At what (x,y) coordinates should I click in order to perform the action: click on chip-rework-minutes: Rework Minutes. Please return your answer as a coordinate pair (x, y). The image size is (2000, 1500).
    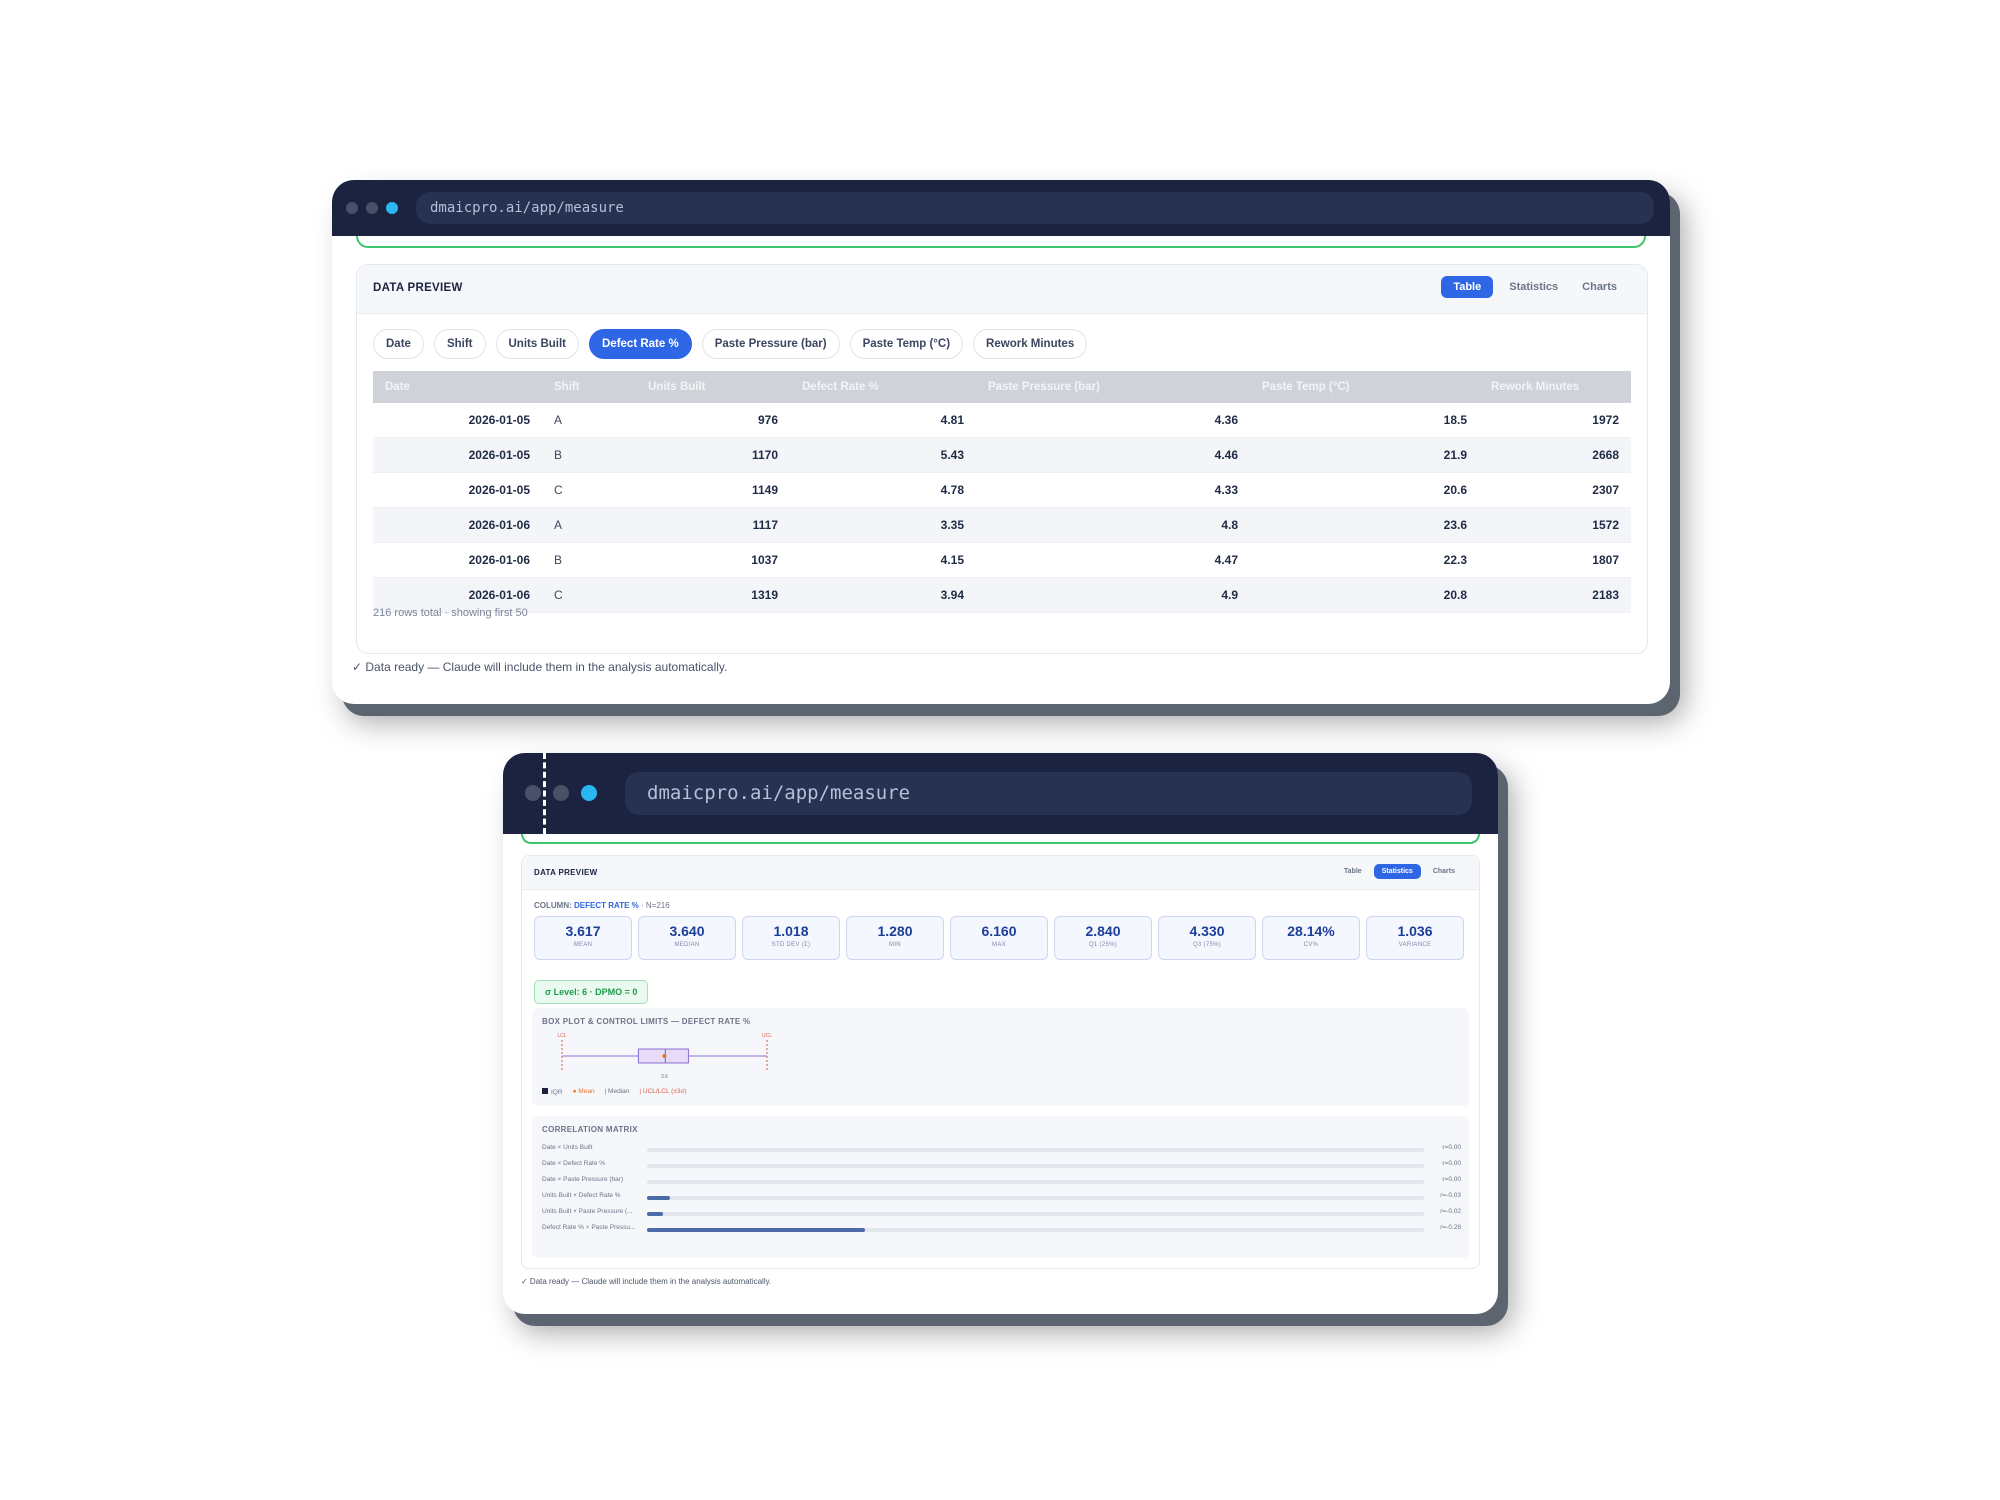
    Looking at the image, I should click on (1030, 344).